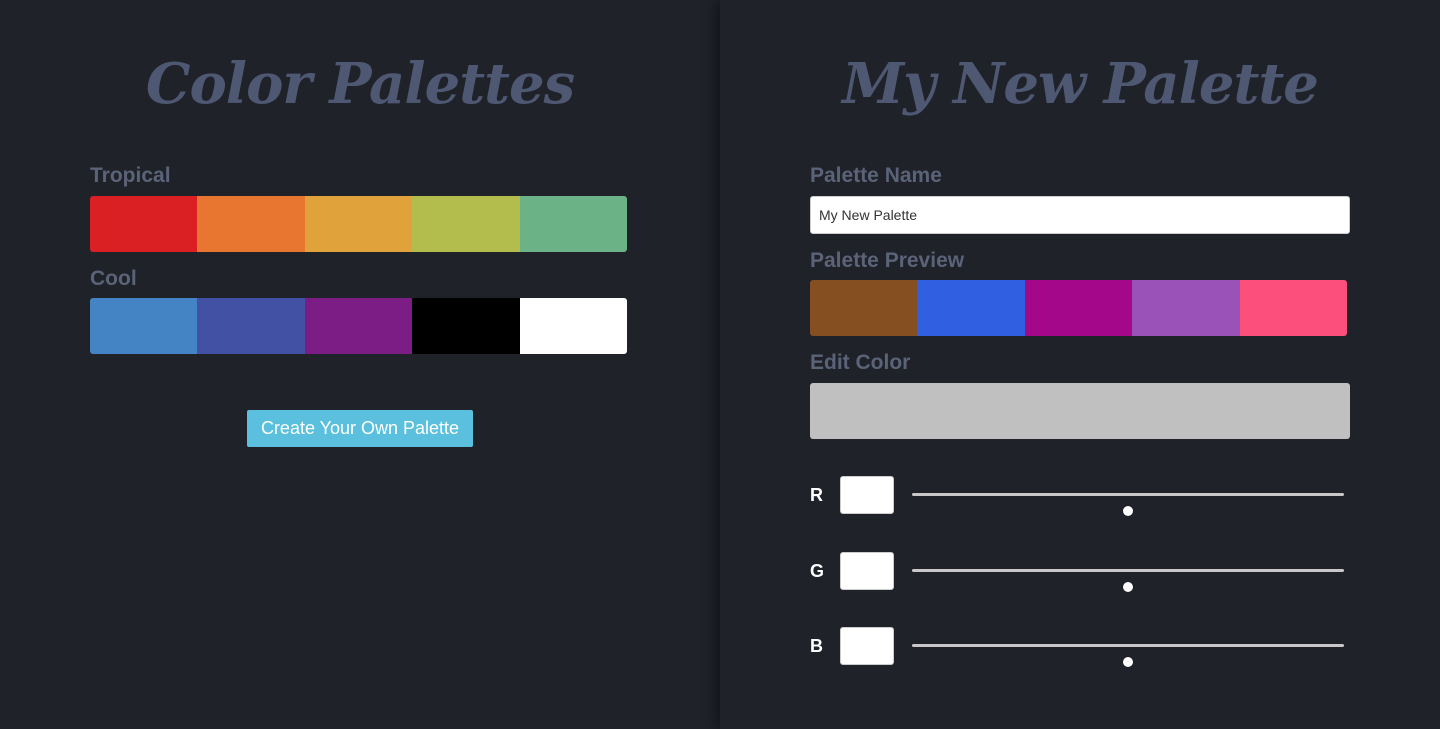  I want to click on palette-tropical, so click(358, 224).